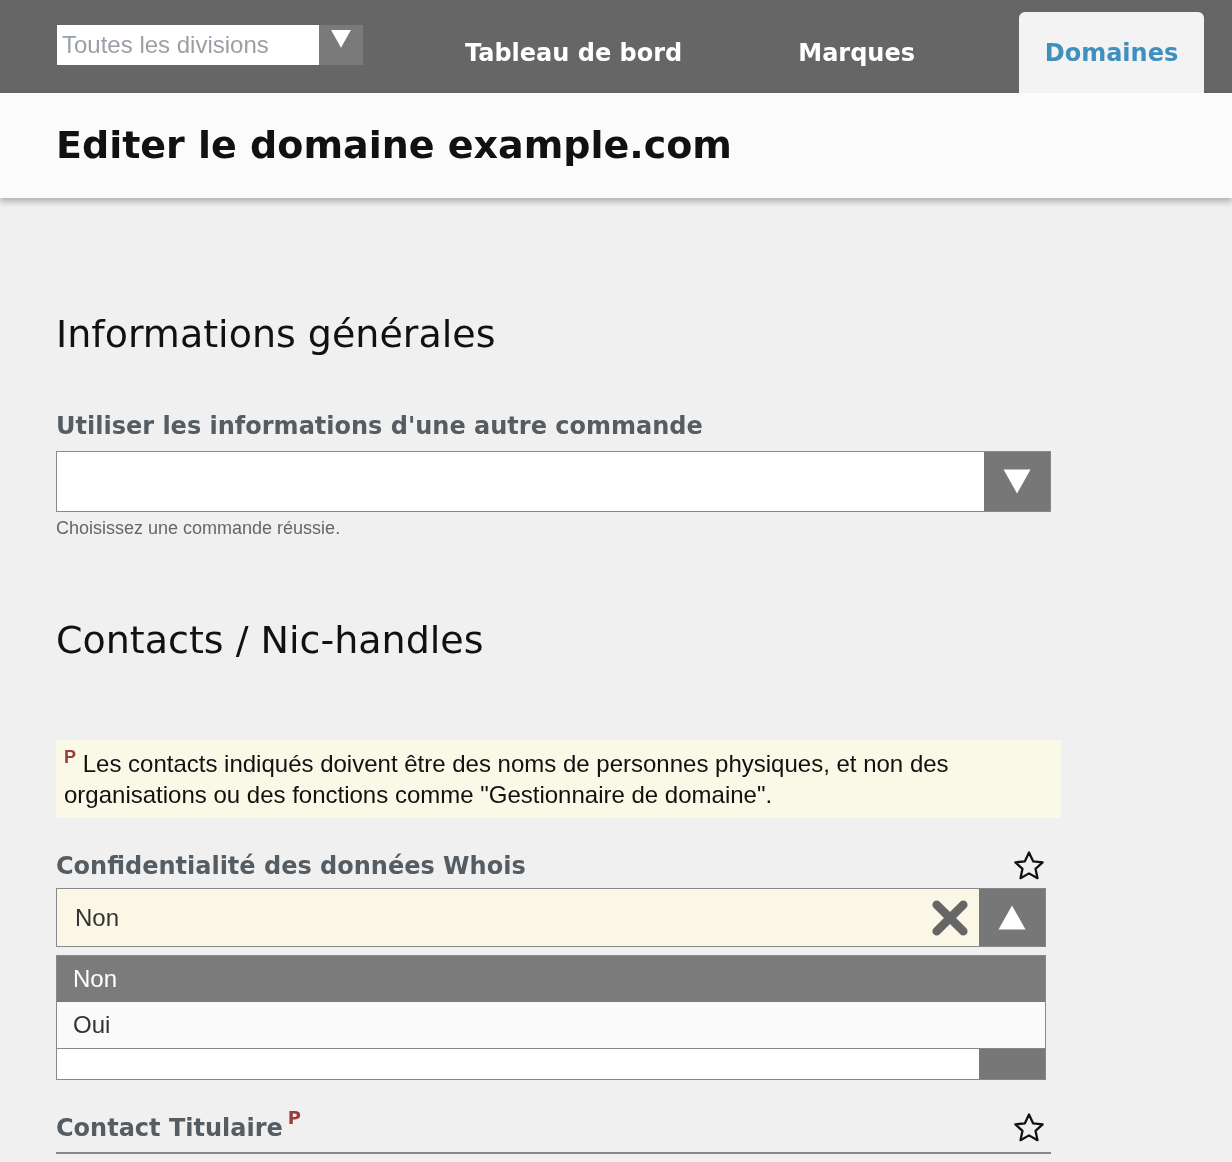  I want to click on dropdown-option: Non, so click(551, 979).